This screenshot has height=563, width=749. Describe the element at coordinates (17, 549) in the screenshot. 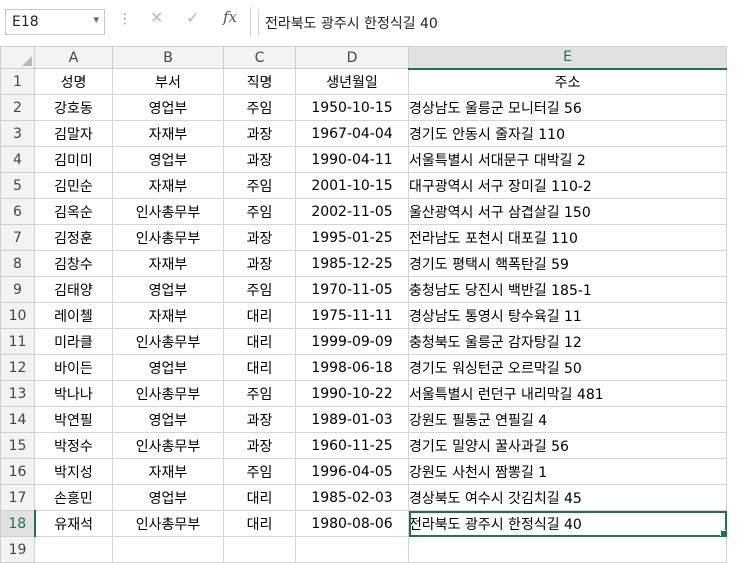

I see `row-header: 19` at that location.